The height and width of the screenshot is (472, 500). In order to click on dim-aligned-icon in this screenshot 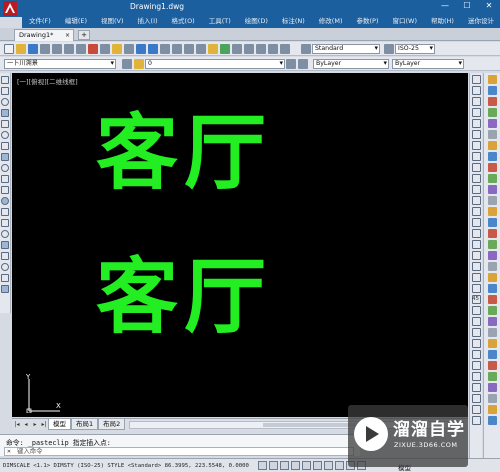, I will do `click(476, 277)`.